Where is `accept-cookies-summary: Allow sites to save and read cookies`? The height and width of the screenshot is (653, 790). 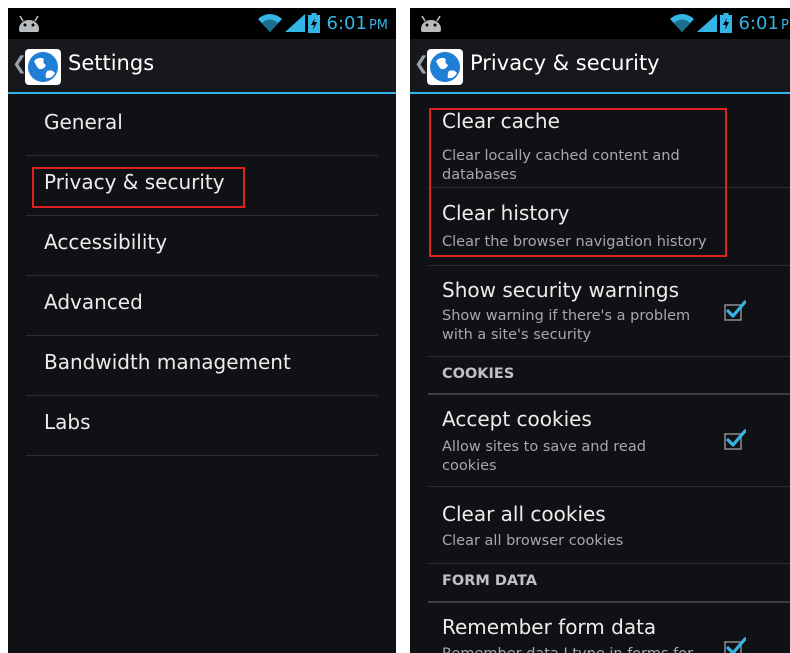 accept-cookies-summary: Allow sites to save and read cookies is located at coordinates (544, 456).